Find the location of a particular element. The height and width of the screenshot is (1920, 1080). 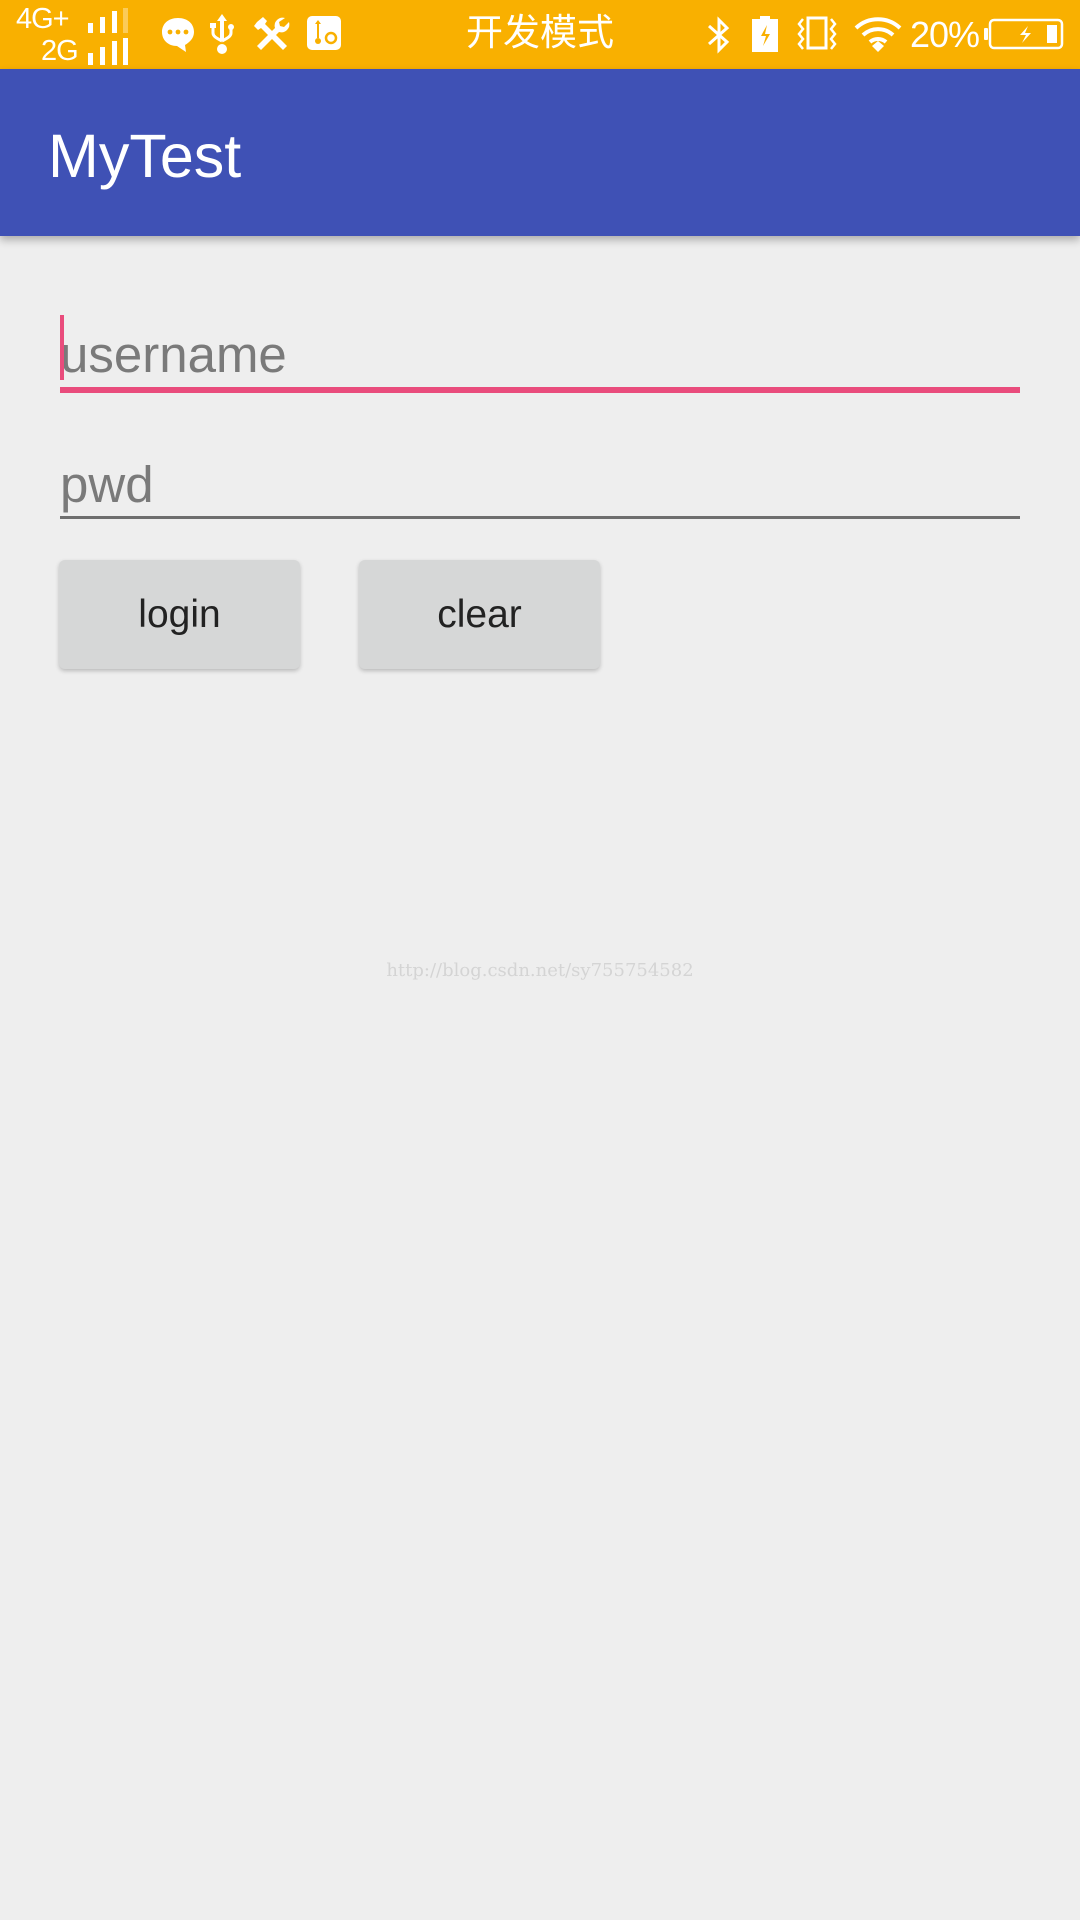

username-underline is located at coordinates (540, 390).